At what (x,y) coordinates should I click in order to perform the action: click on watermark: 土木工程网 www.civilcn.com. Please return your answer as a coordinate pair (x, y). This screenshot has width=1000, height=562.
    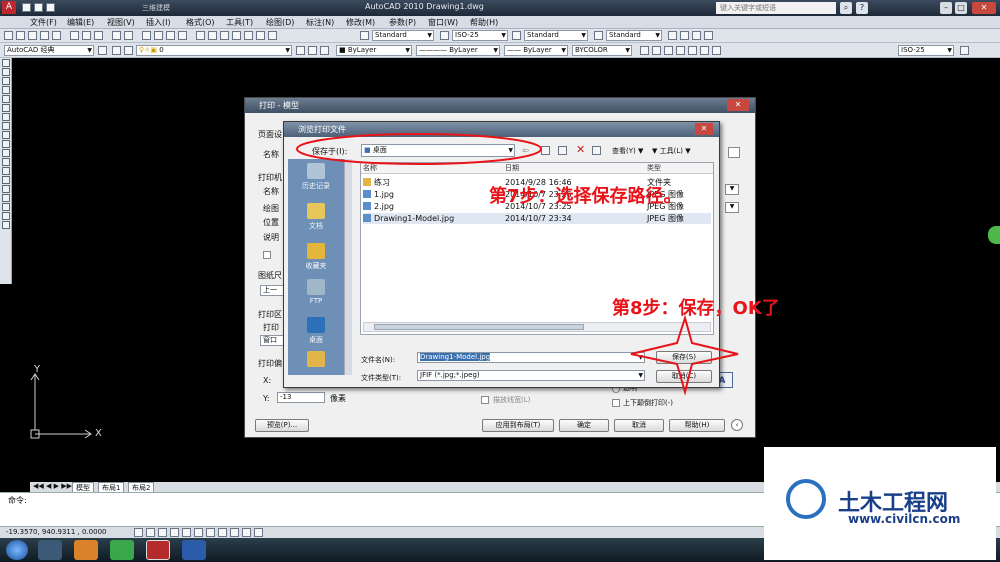
    Looking at the image, I should click on (880, 503).